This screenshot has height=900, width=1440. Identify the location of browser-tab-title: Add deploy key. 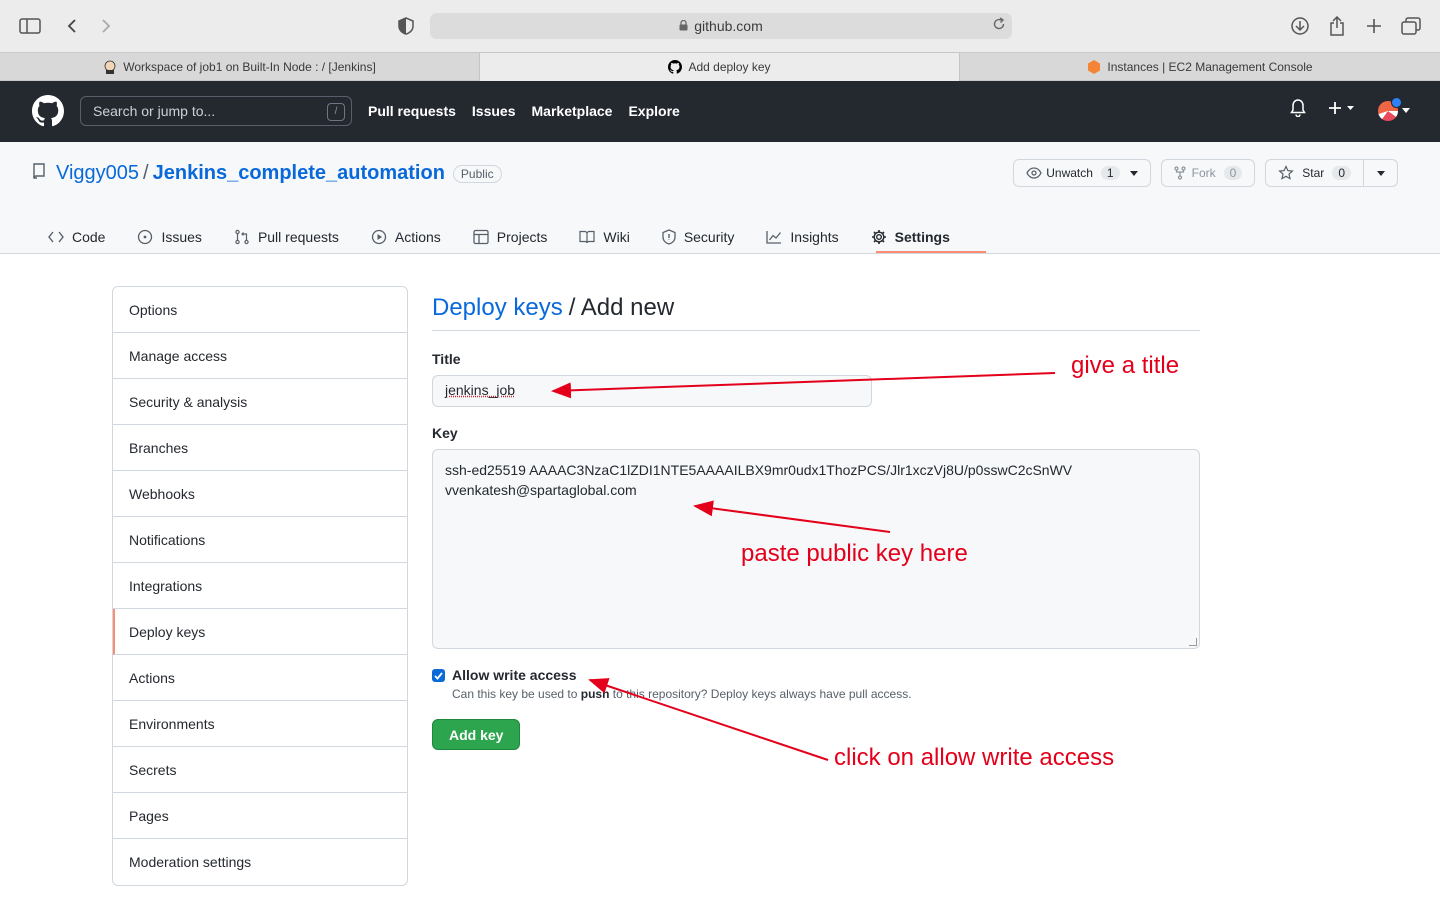
(729, 67).